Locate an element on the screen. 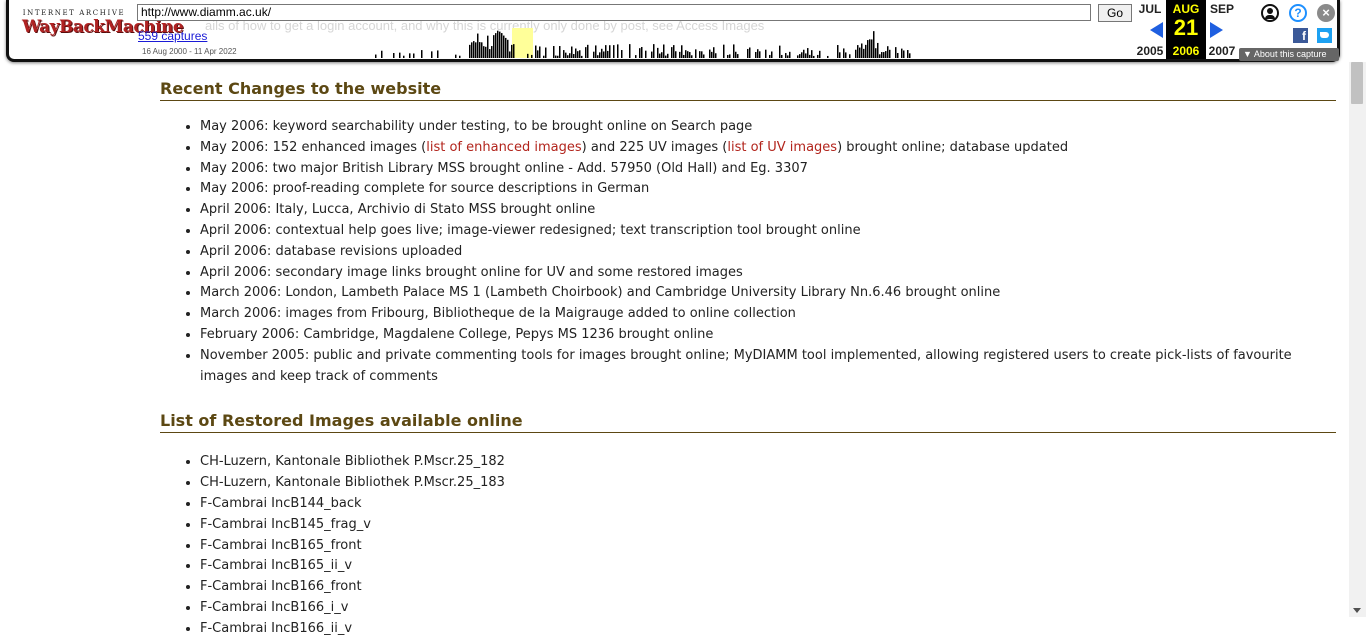 This screenshot has height=640, width=1366. uv-images-link: list of UV images is located at coordinates (782, 147).